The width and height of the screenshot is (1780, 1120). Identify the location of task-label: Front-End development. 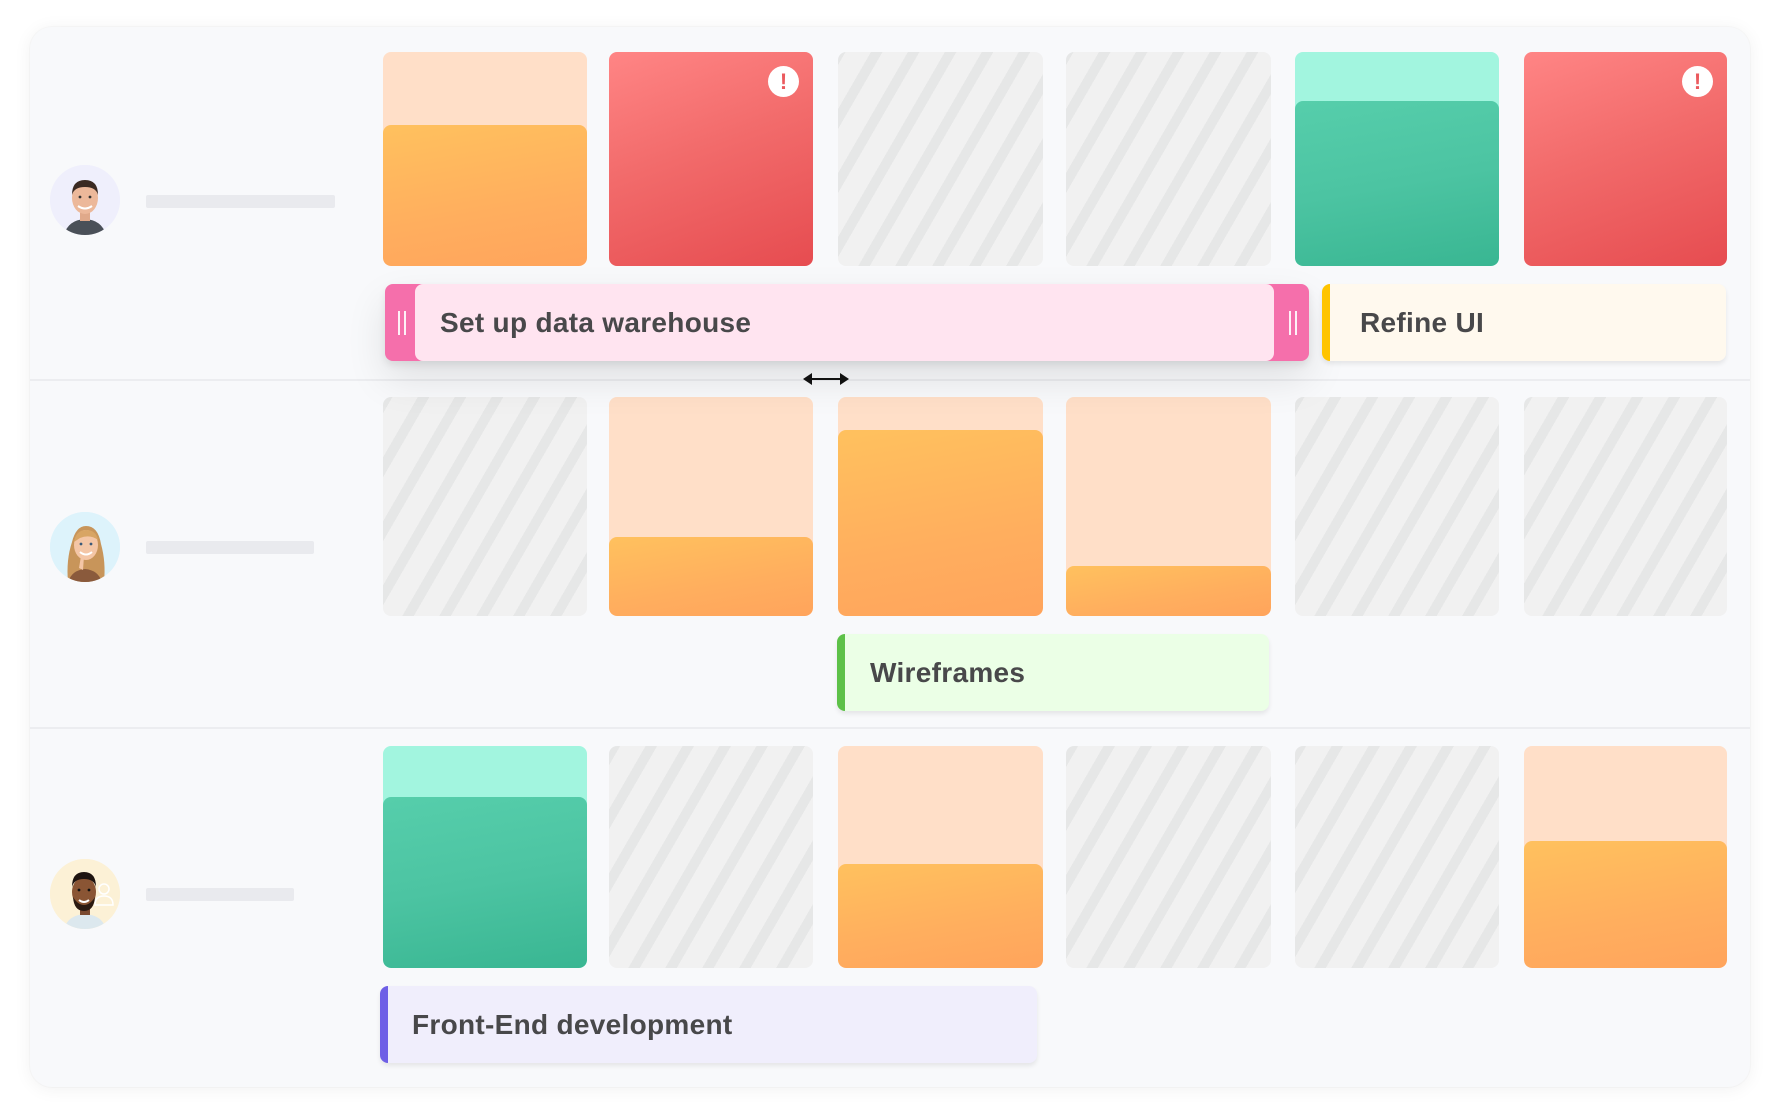
(572, 1024).